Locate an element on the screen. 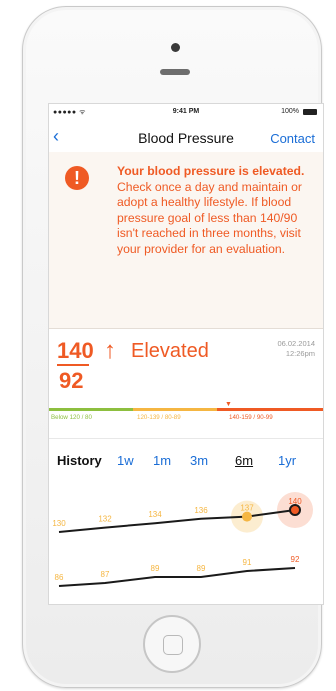  data-point-previous is located at coordinates (247, 516).